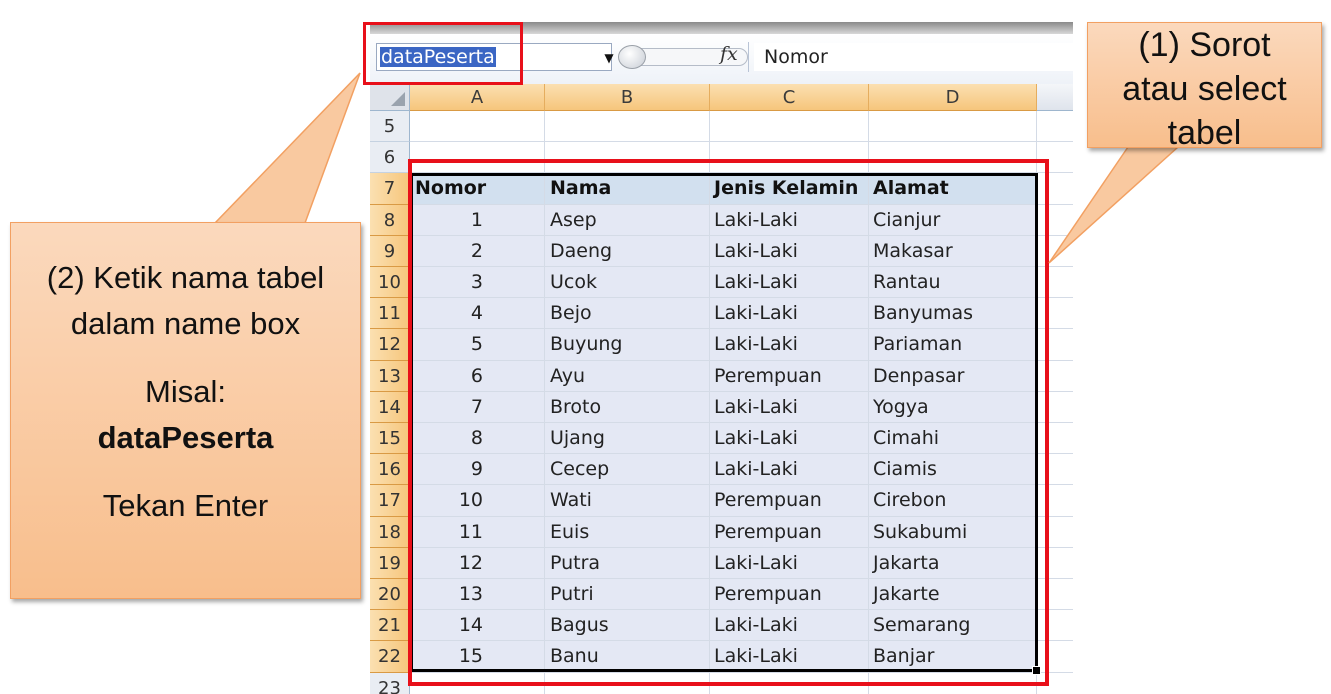 This screenshot has width=1331, height=694. I want to click on callout-step-2-line5: Tekan Enter, so click(185, 505).